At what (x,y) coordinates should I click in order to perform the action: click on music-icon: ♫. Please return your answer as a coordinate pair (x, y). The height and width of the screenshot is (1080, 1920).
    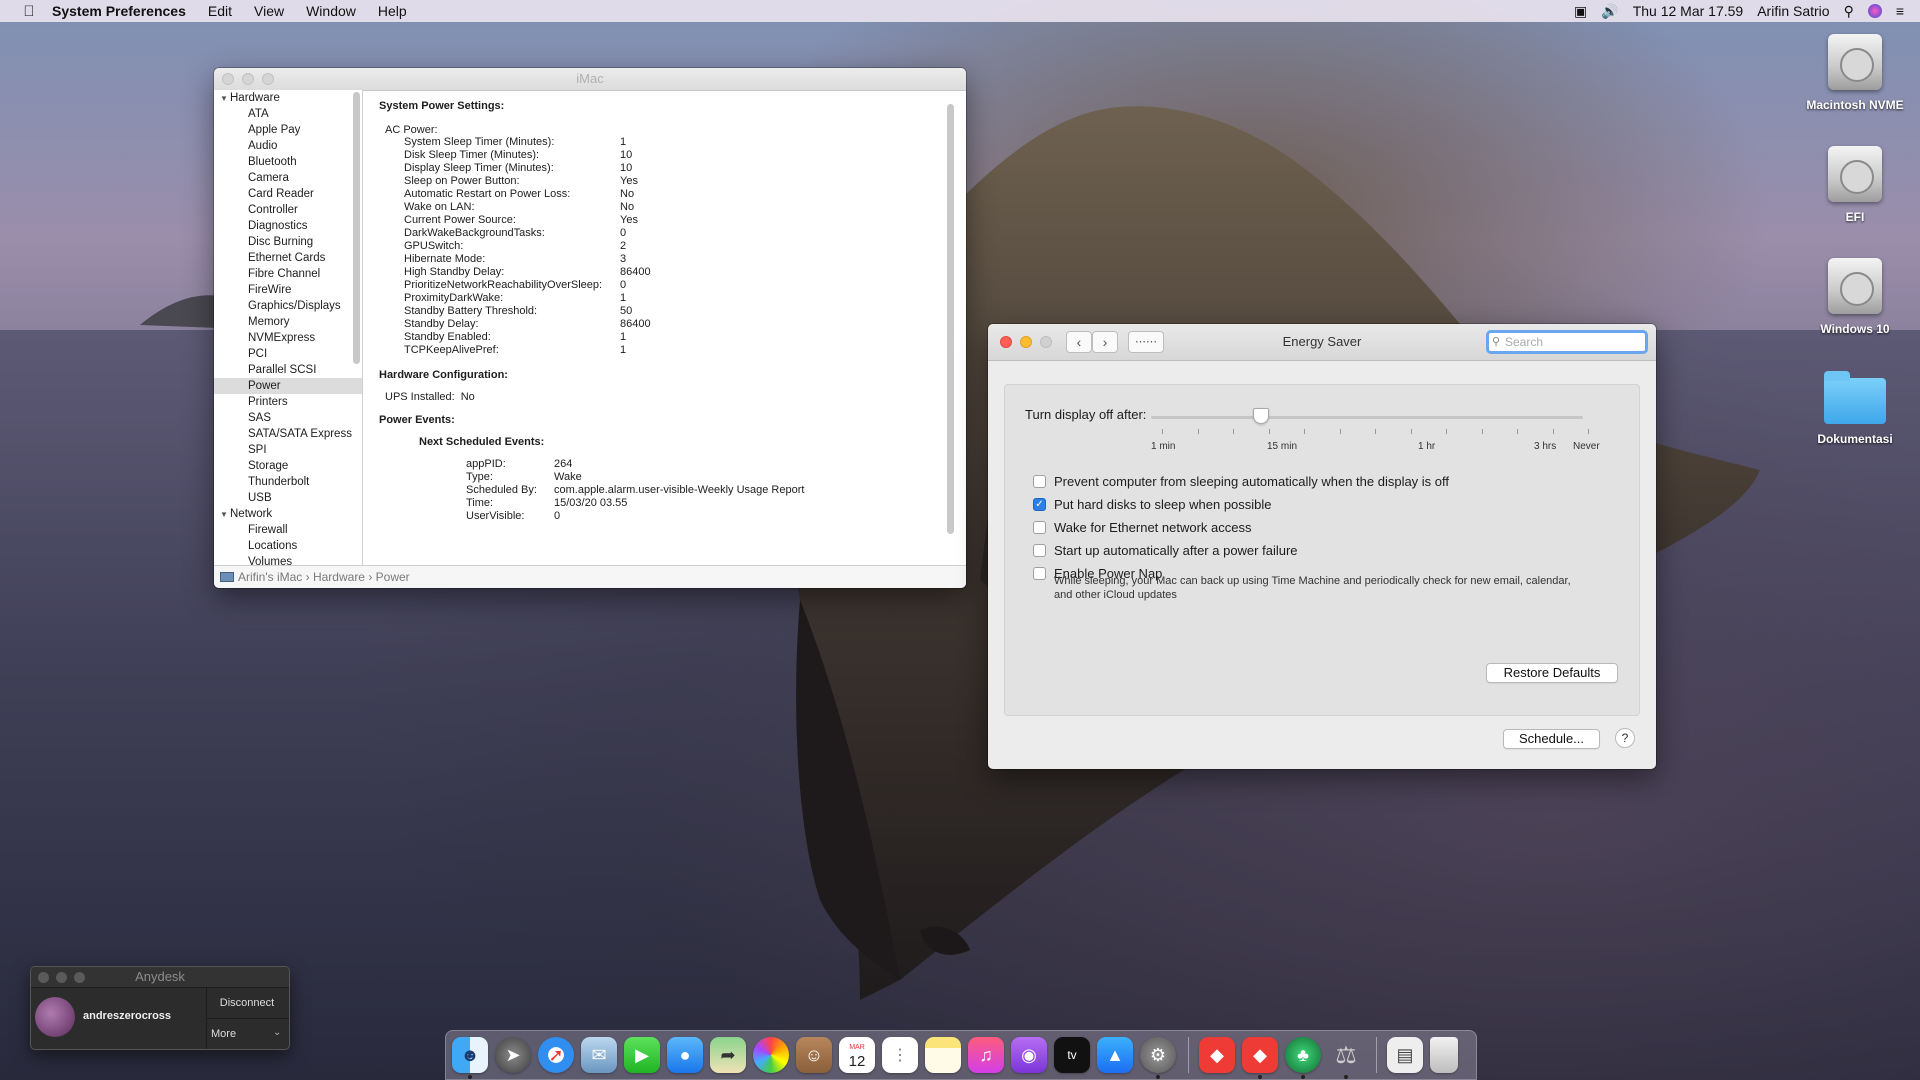
    Looking at the image, I should click on (986, 1055).